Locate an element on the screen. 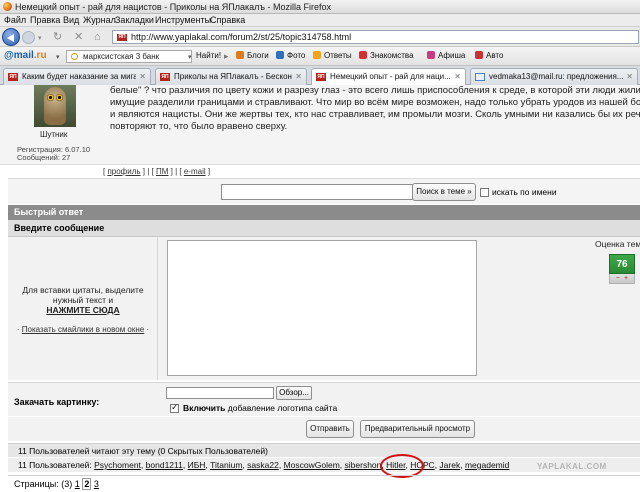  enter-message-label: Введите сообщение is located at coordinates (324, 228).